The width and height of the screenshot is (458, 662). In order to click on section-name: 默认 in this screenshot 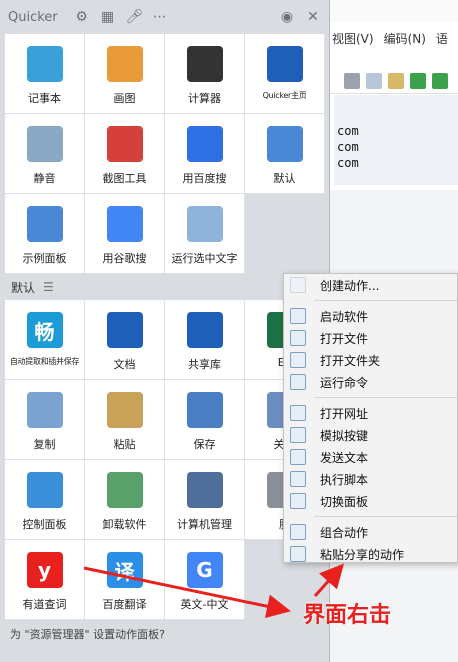, I will do `click(23, 287)`.